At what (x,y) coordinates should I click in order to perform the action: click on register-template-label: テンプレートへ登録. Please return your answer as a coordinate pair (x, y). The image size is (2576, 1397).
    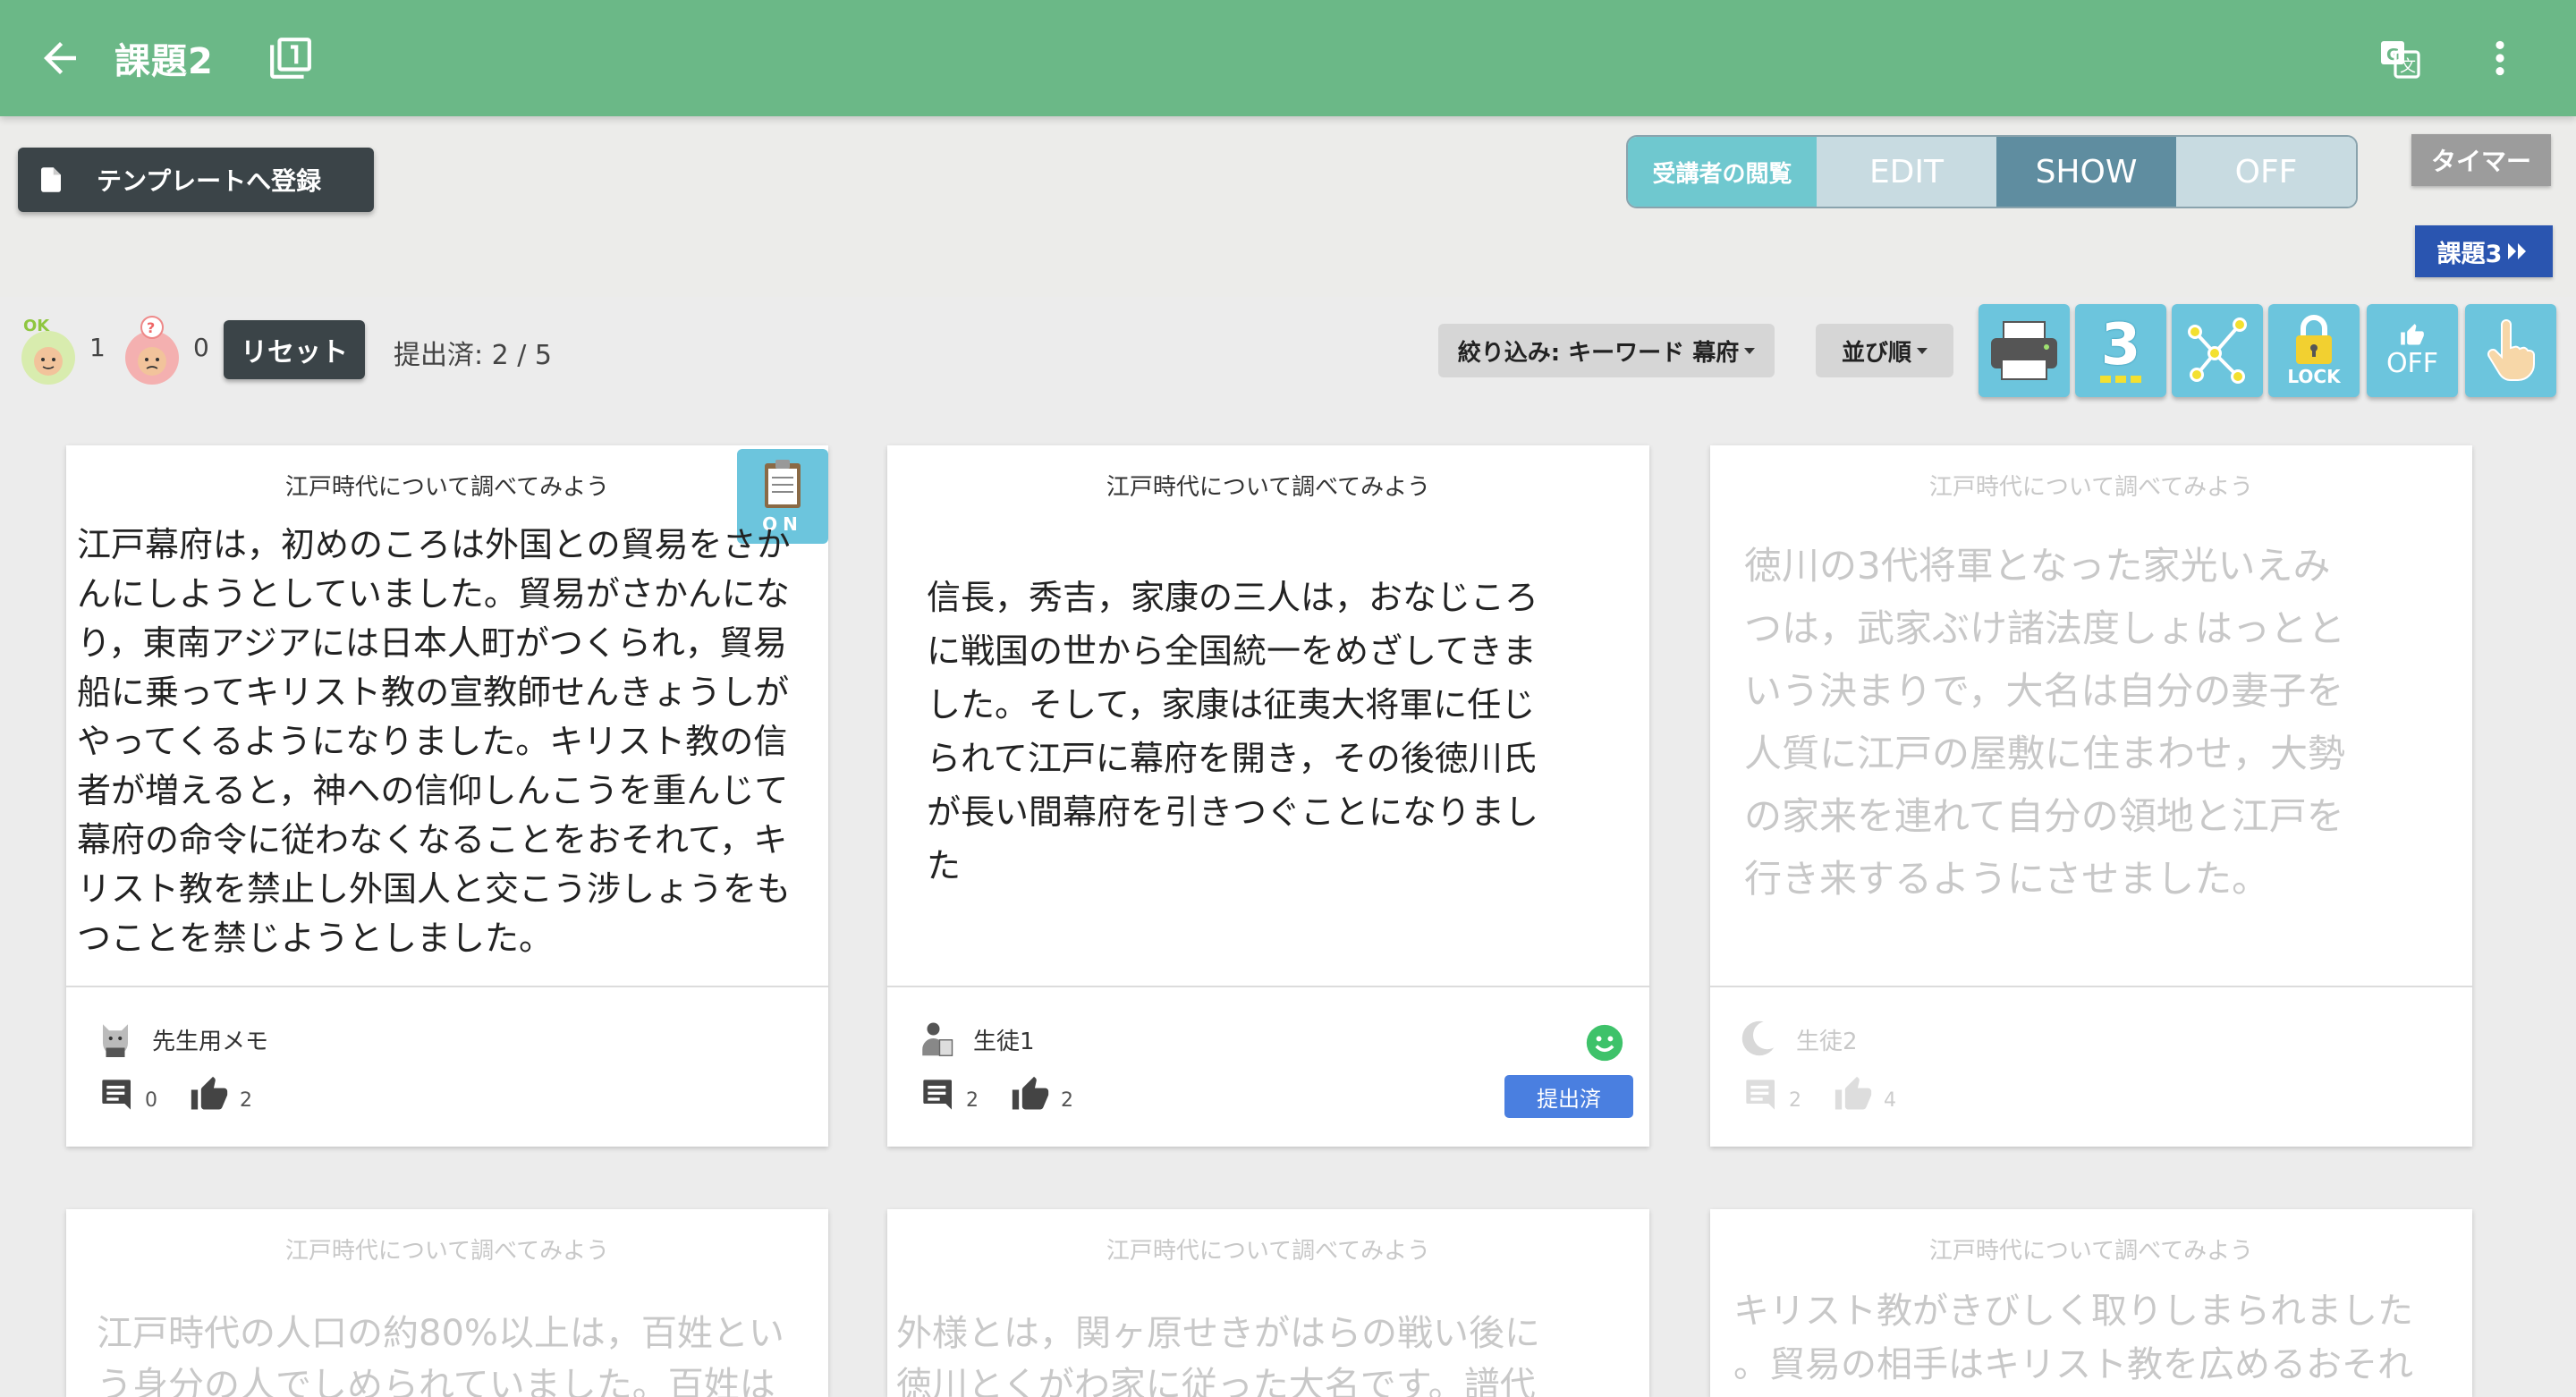
    Looking at the image, I should click on (209, 181).